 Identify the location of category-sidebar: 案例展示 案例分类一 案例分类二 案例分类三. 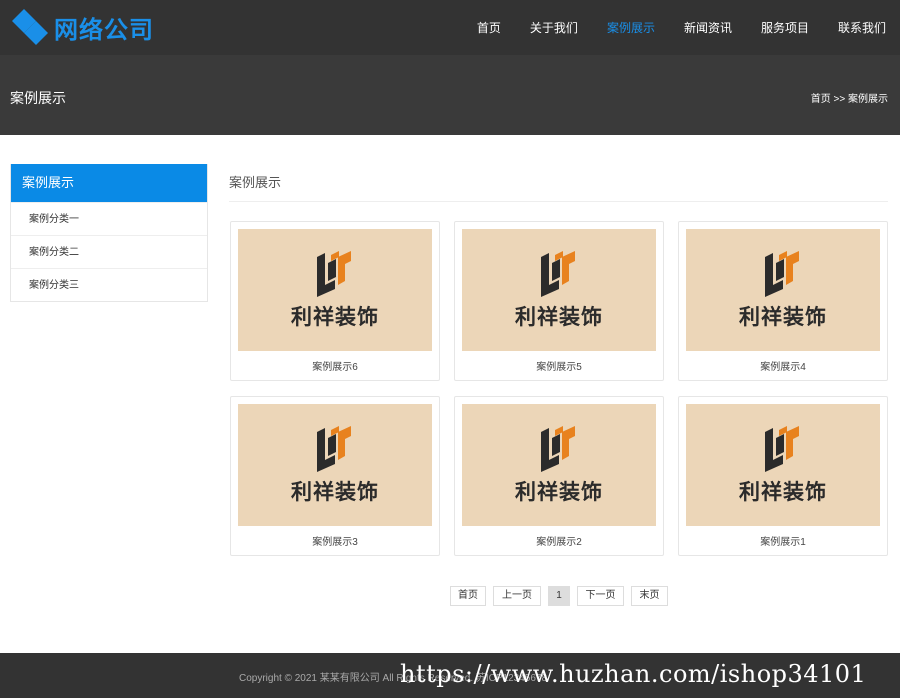
(109, 233).